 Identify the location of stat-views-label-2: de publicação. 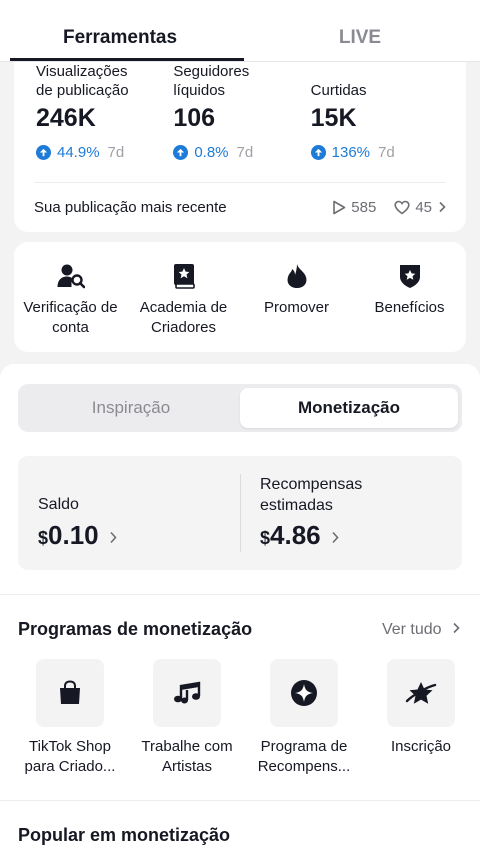
(82, 90).